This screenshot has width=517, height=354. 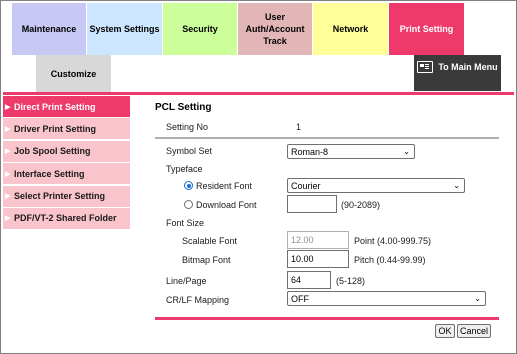 I want to click on crlf-value: OFF, so click(x=300, y=298).